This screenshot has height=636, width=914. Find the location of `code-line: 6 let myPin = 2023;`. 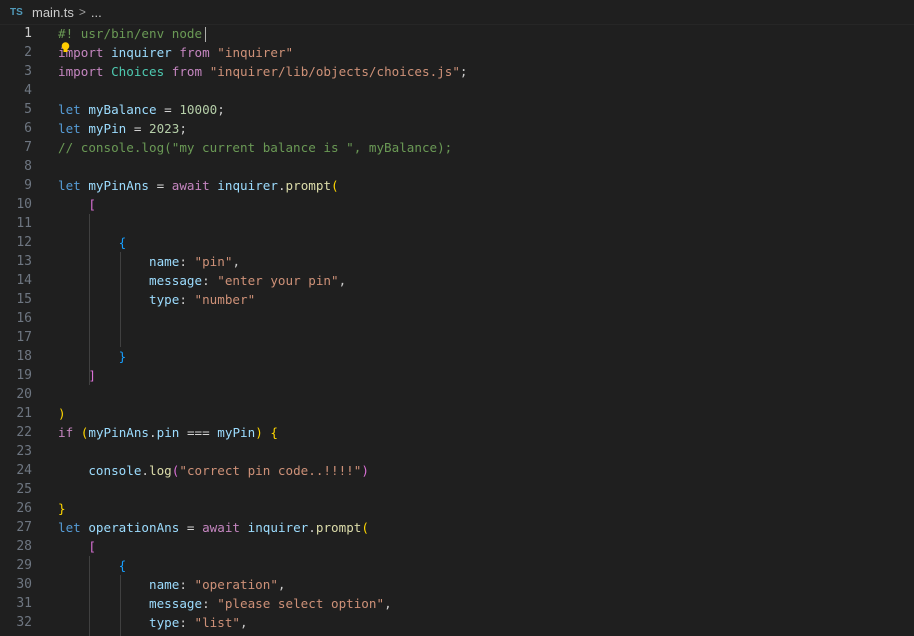

code-line: 6 let myPin = 2023; is located at coordinates (457, 128).